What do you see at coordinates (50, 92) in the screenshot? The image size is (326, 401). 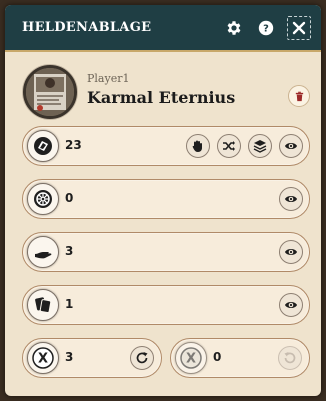 I see `avatar` at bounding box center [50, 92].